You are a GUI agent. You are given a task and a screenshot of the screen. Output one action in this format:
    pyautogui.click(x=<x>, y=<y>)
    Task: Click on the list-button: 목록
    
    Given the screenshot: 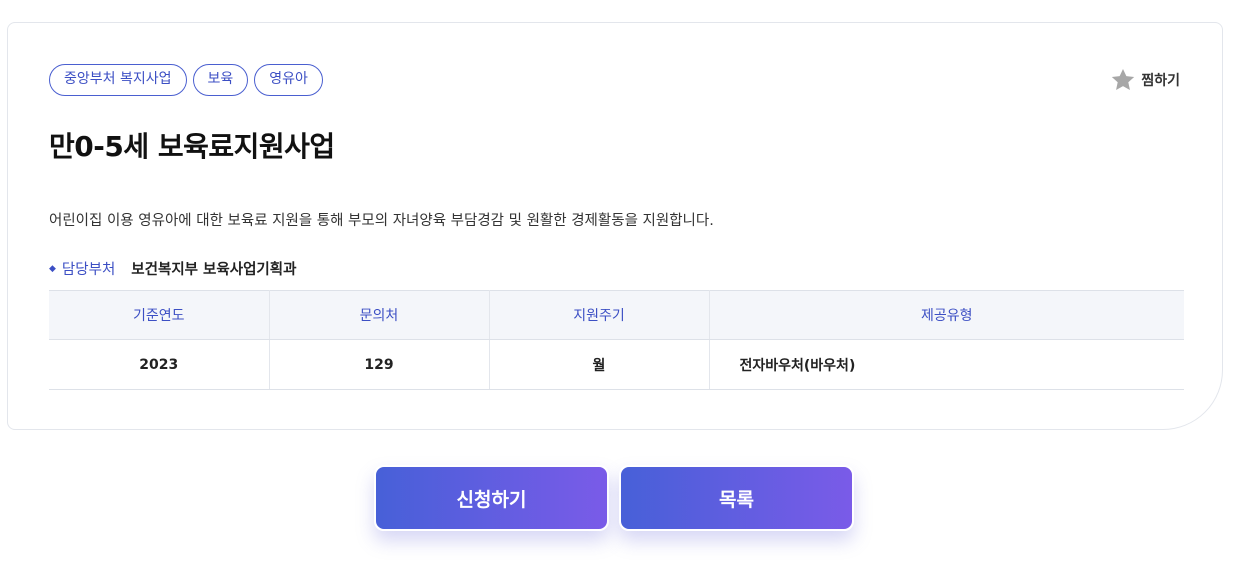 What is the action you would take?
    pyautogui.click(x=736, y=498)
    